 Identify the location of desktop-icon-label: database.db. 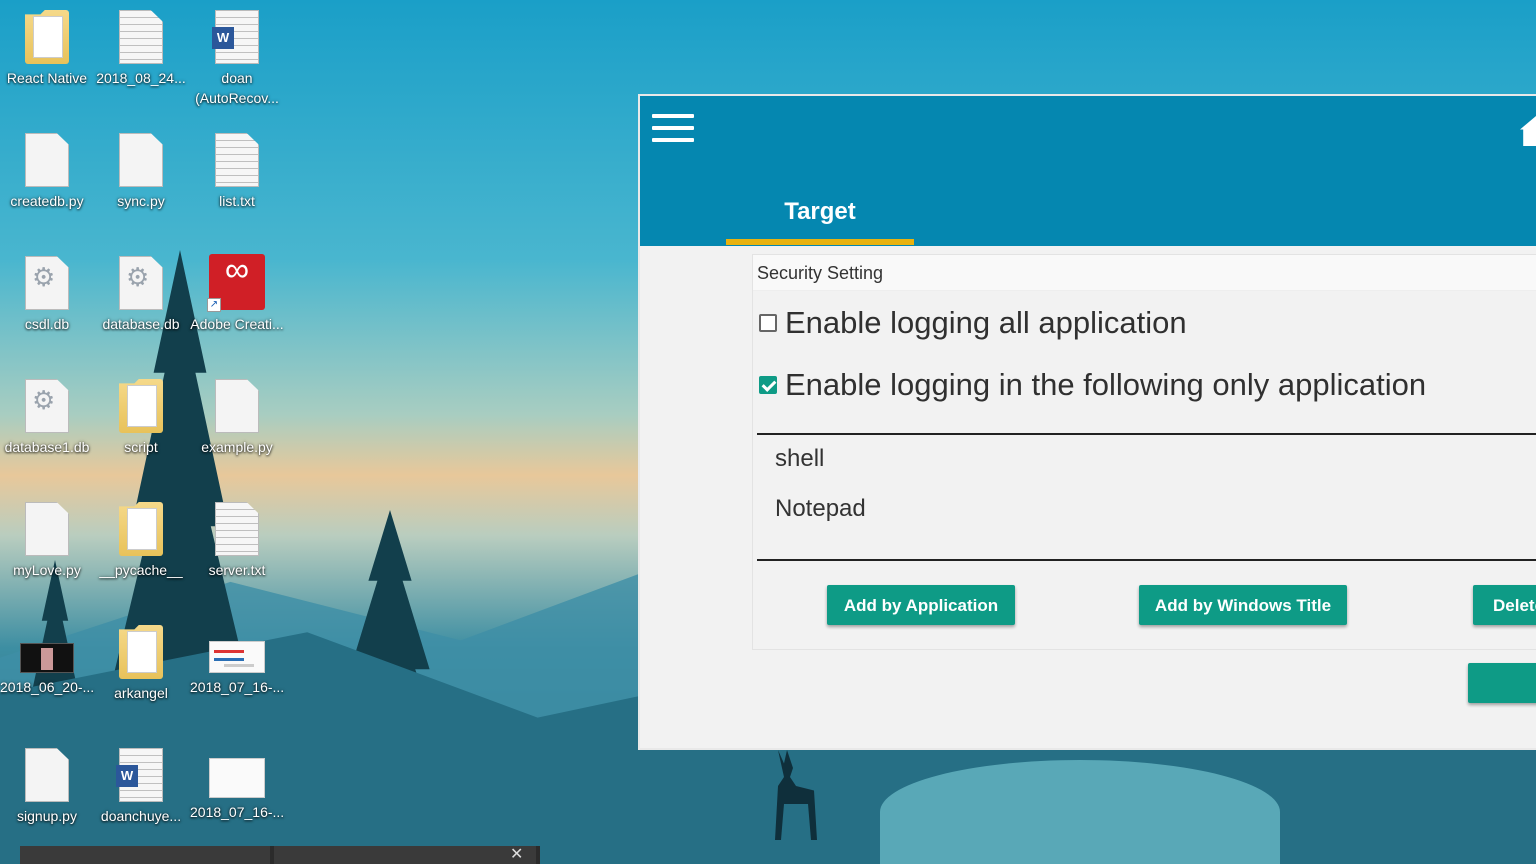
(141, 324).